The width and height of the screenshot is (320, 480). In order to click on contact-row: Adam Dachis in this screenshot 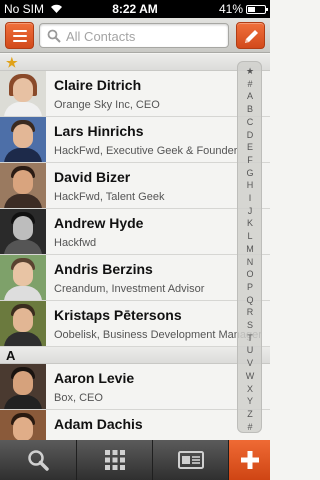, I will do `click(135, 425)`.